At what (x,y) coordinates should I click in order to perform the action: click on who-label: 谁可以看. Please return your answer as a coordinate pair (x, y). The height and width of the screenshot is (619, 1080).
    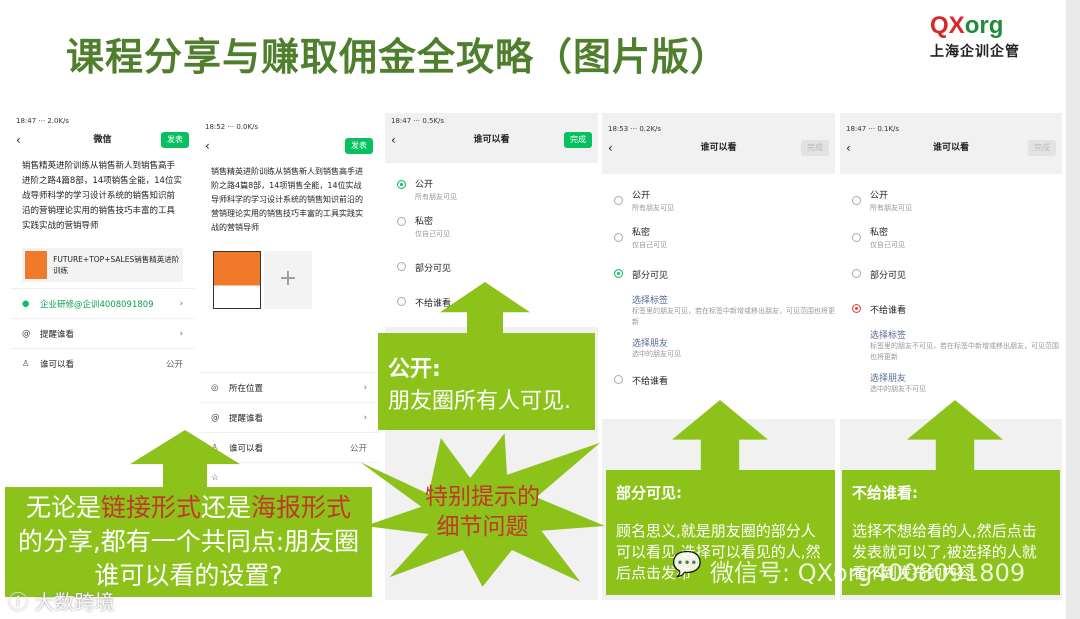
    Looking at the image, I should click on (57, 364).